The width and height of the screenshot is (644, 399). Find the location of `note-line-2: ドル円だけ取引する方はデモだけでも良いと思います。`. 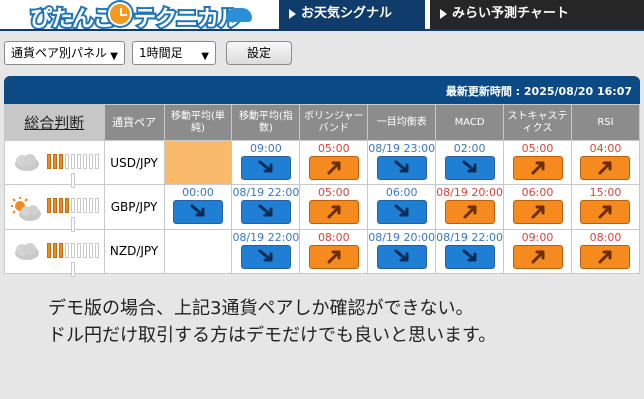

note-line-2: ドル円だけ取引する方はデモだけでも良いと思います。 is located at coordinates (272, 335).